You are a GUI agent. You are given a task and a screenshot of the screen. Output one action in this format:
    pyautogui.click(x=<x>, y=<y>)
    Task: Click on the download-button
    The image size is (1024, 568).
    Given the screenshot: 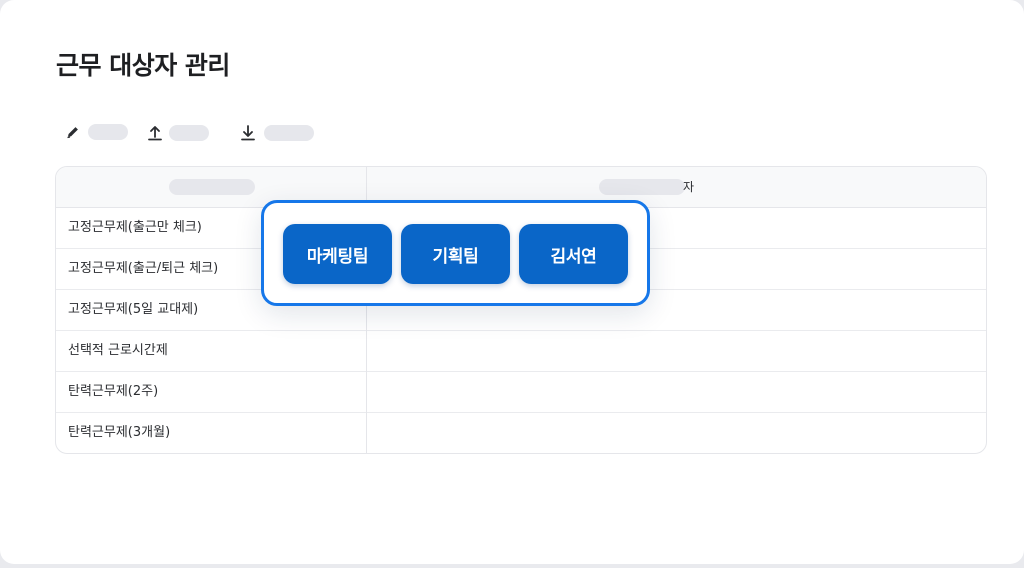 What is the action you would take?
    pyautogui.click(x=277, y=133)
    